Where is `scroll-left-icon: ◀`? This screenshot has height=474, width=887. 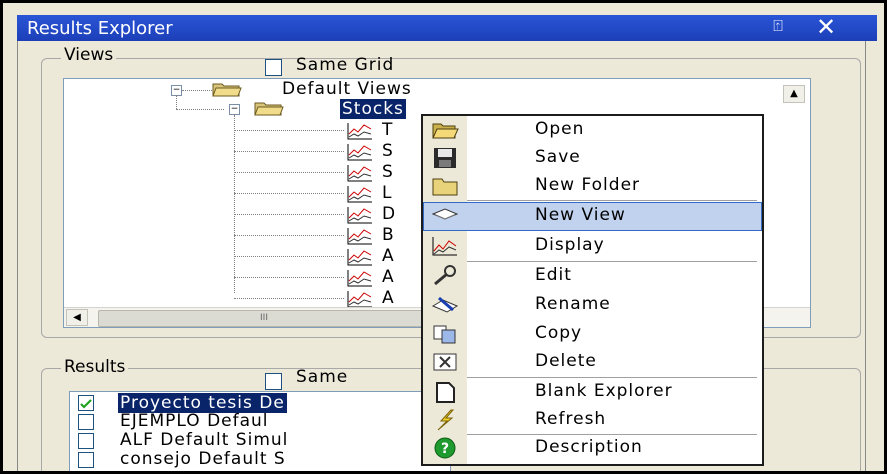
scroll-left-icon: ◀ is located at coordinates (77, 317).